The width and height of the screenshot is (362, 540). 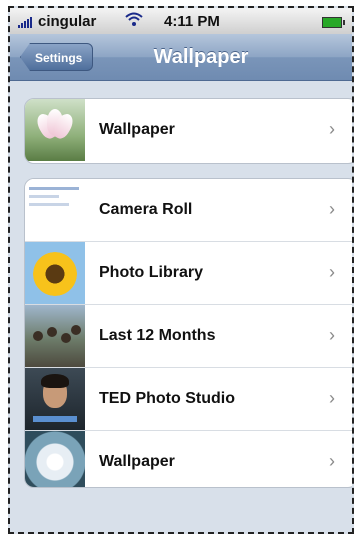 What do you see at coordinates (188, 459) in the screenshot?
I see `list-item-wallpaper-album: Wallpaper ›` at bounding box center [188, 459].